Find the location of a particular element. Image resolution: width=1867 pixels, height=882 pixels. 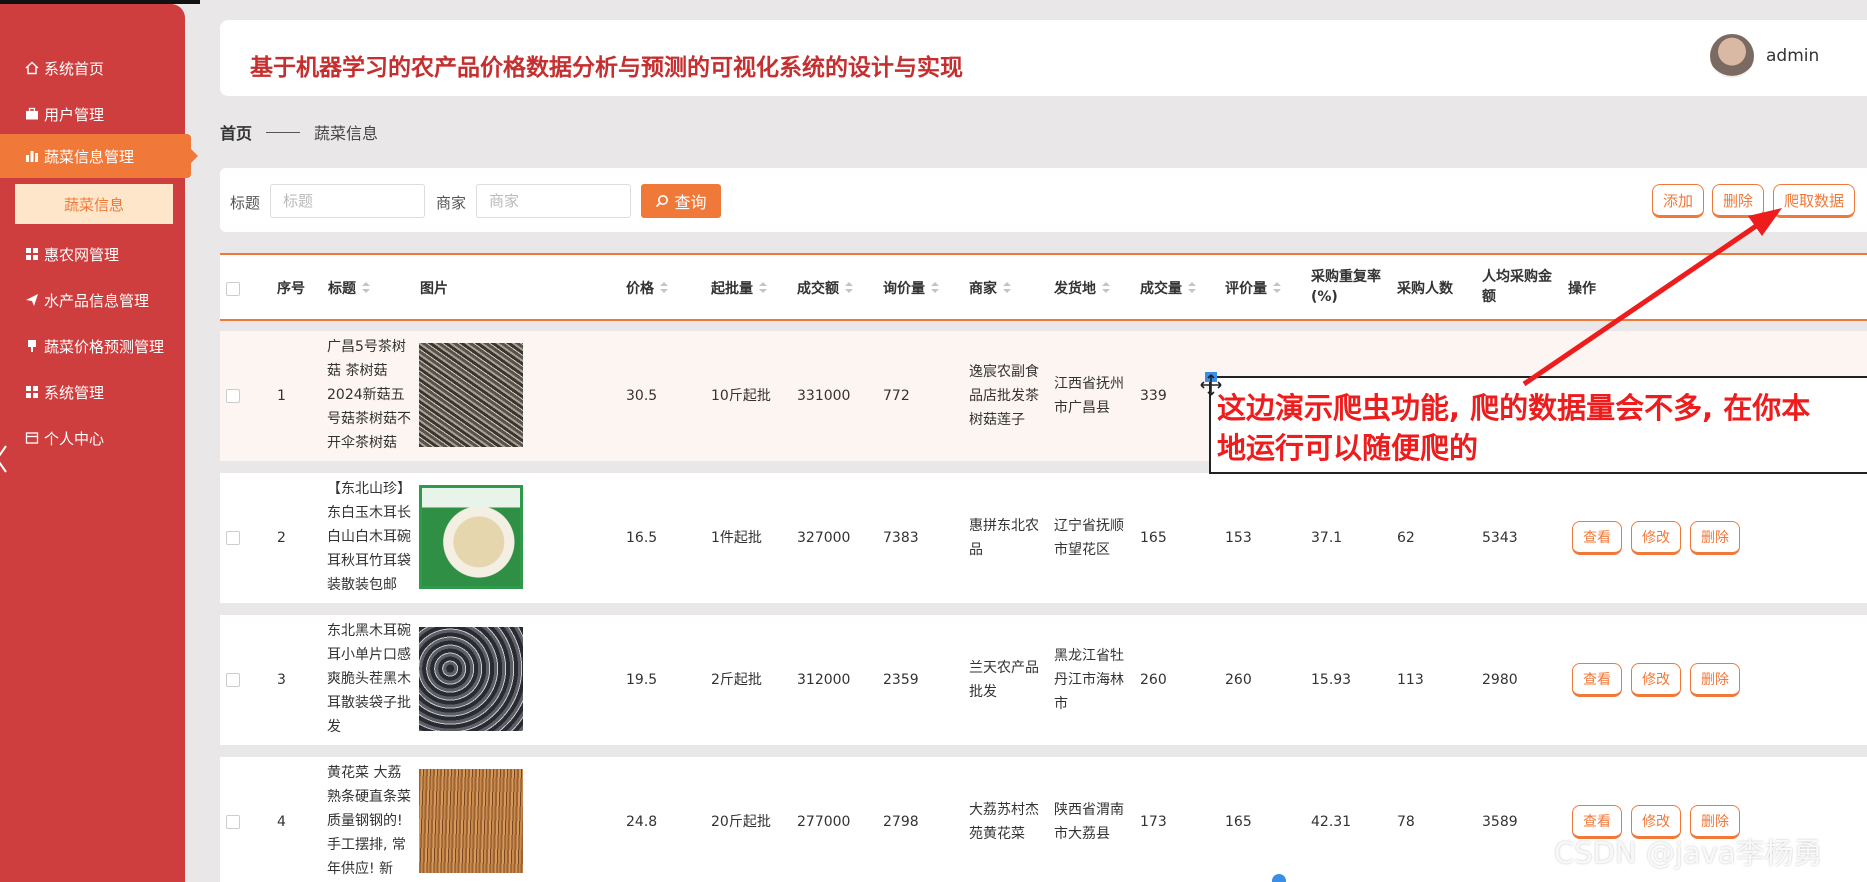

sidebar-item-aquatic: 水产品信息管理 is located at coordinates (92, 300).